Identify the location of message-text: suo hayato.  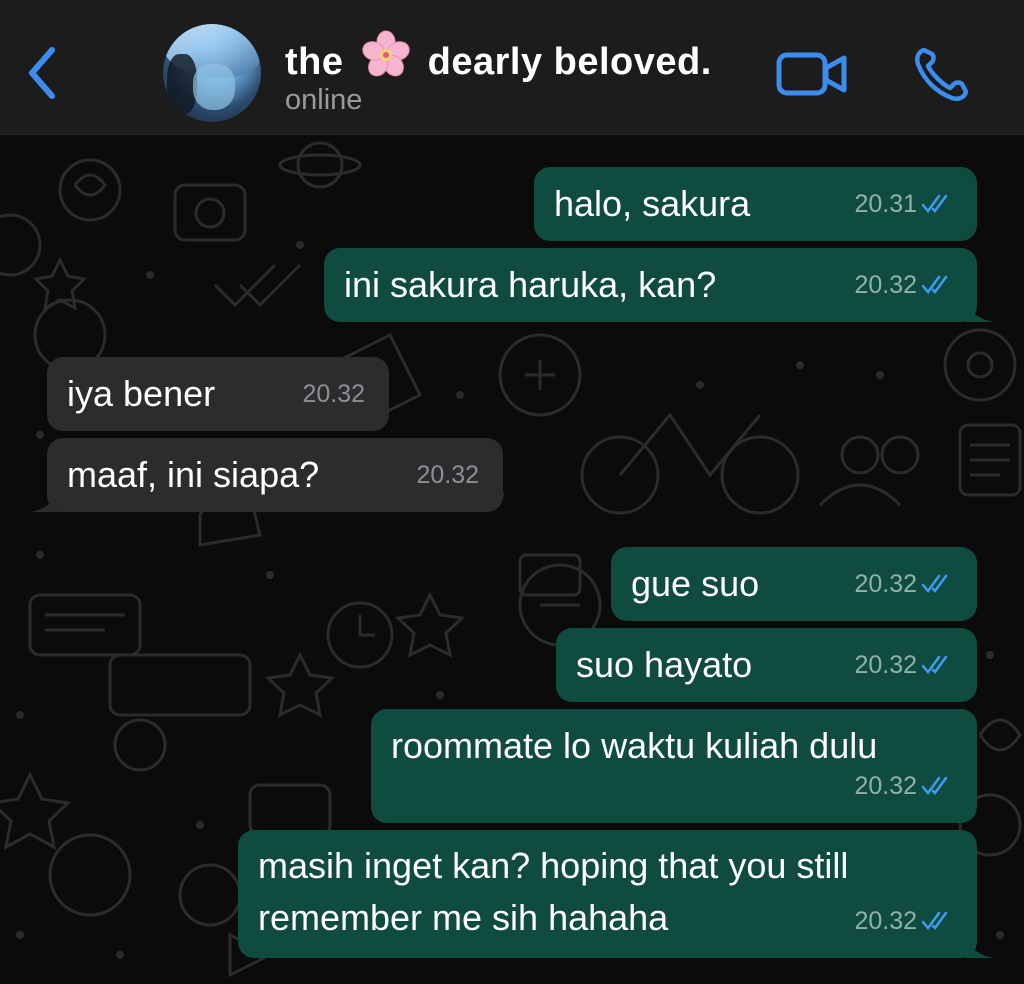
(664, 664).